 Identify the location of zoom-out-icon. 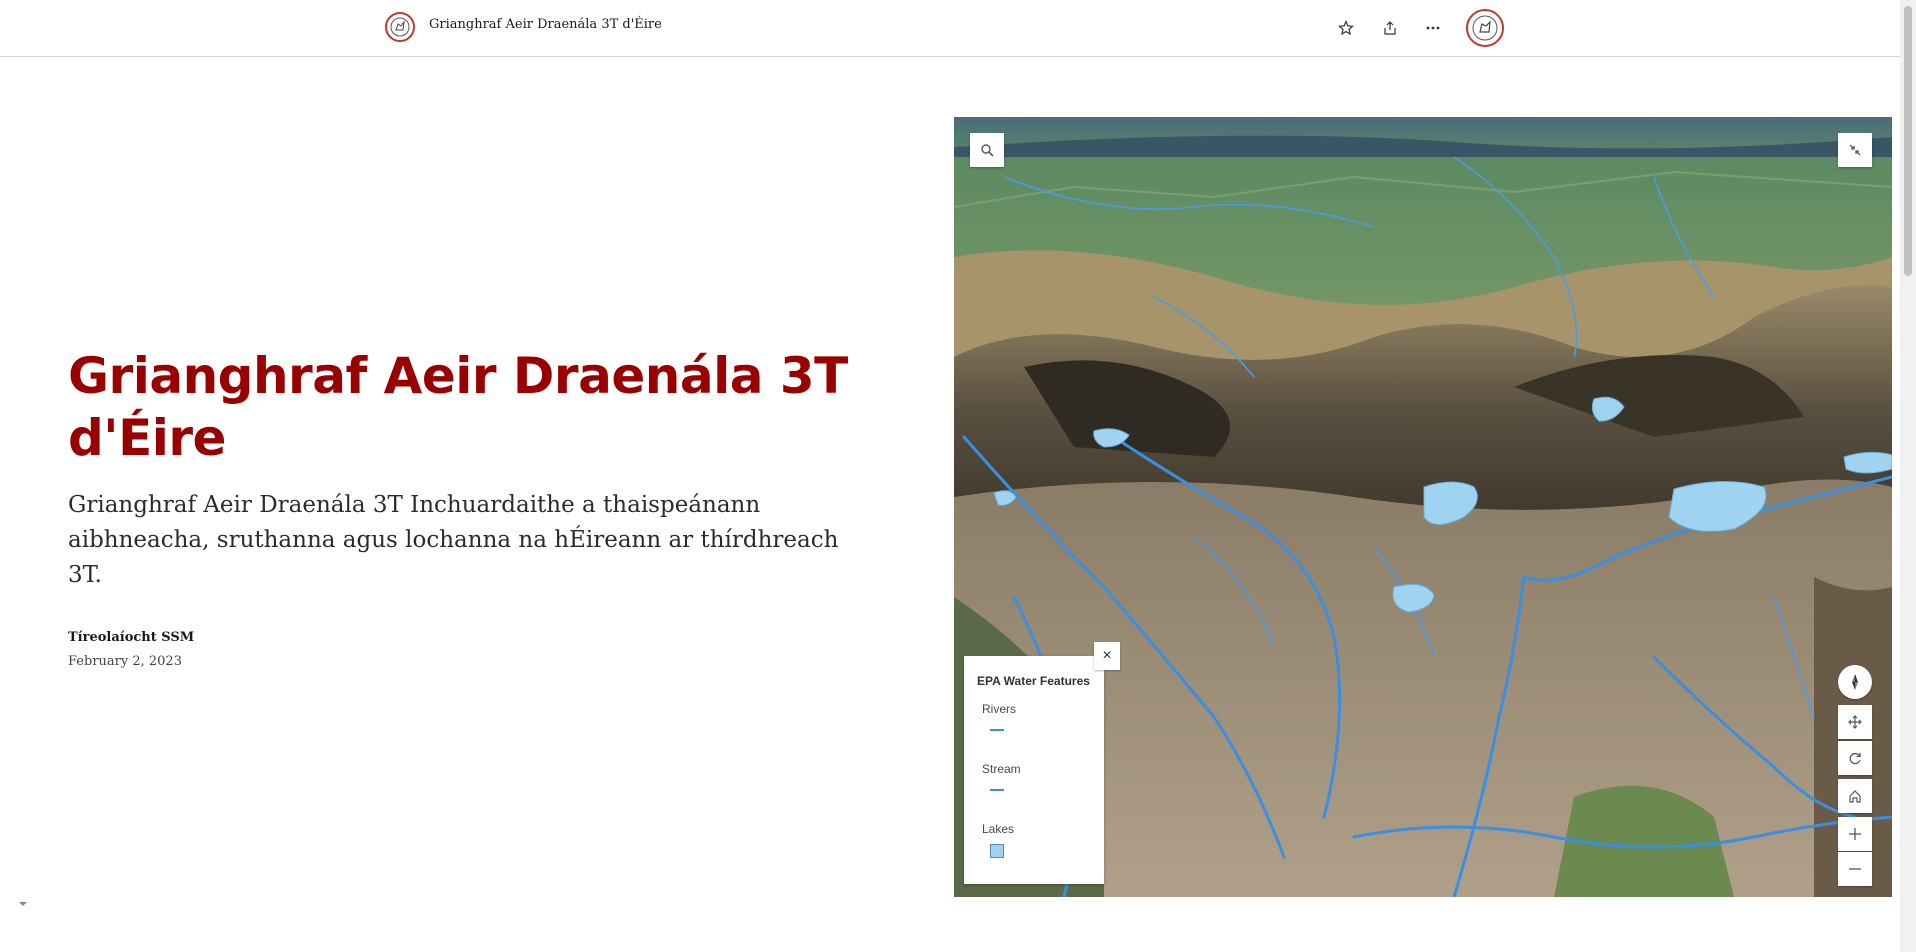
(1855, 869).